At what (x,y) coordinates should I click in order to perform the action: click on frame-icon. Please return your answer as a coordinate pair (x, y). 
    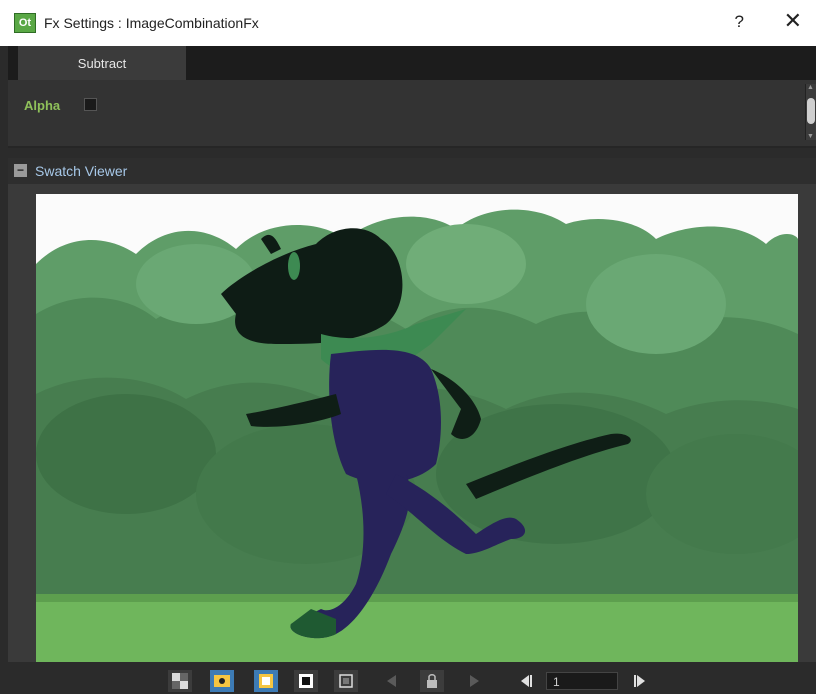
    Looking at the image, I should click on (346, 681).